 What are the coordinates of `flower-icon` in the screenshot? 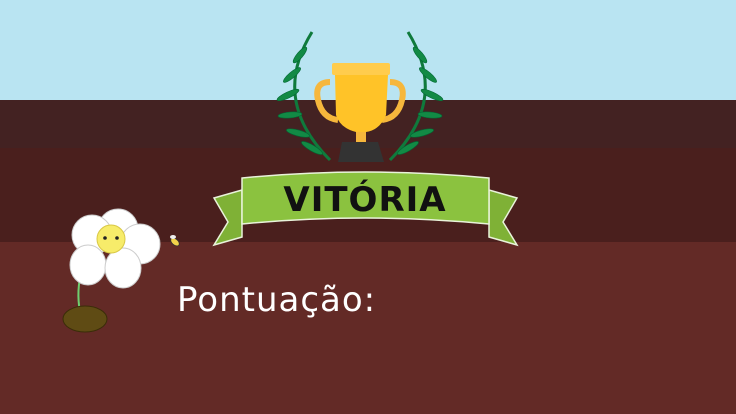 It's located at (111, 270).